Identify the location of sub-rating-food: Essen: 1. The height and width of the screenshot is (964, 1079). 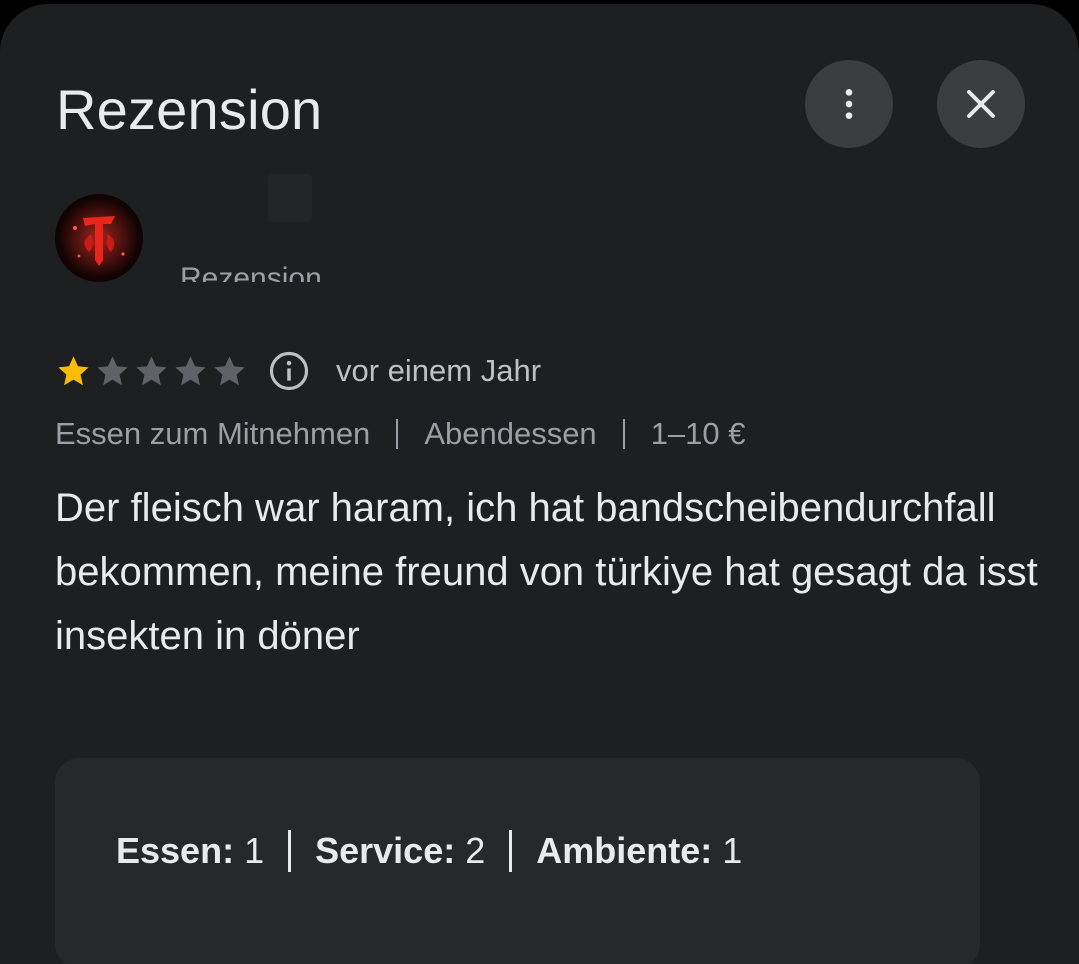
(190, 850).